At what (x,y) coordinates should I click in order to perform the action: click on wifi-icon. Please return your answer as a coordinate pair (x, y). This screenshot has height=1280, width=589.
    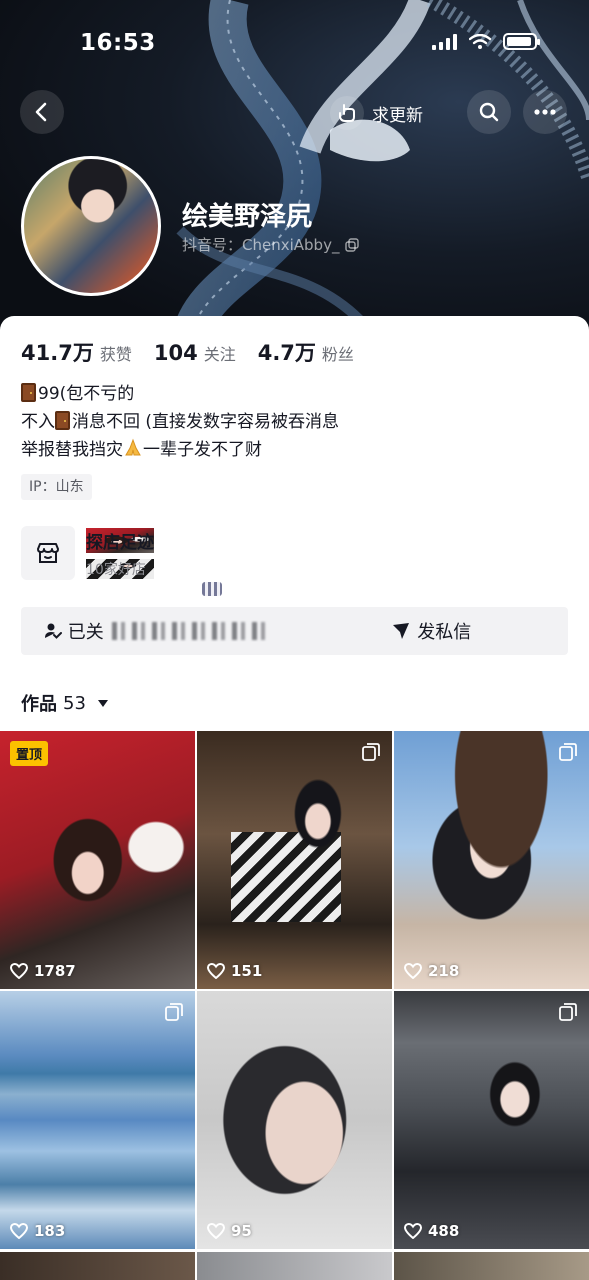
    Looking at the image, I should click on (480, 41).